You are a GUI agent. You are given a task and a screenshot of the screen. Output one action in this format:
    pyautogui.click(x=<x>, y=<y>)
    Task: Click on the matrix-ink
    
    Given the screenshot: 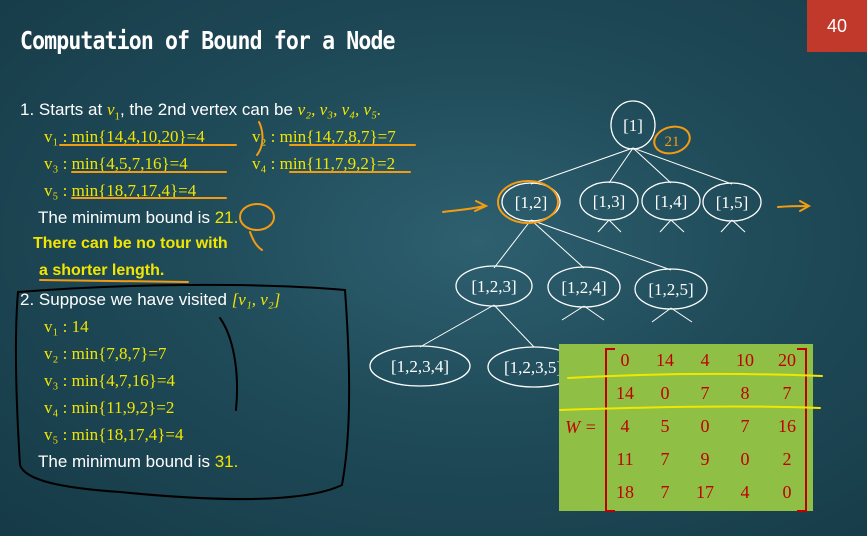 What is the action you would take?
    pyautogui.click(x=691, y=391)
    